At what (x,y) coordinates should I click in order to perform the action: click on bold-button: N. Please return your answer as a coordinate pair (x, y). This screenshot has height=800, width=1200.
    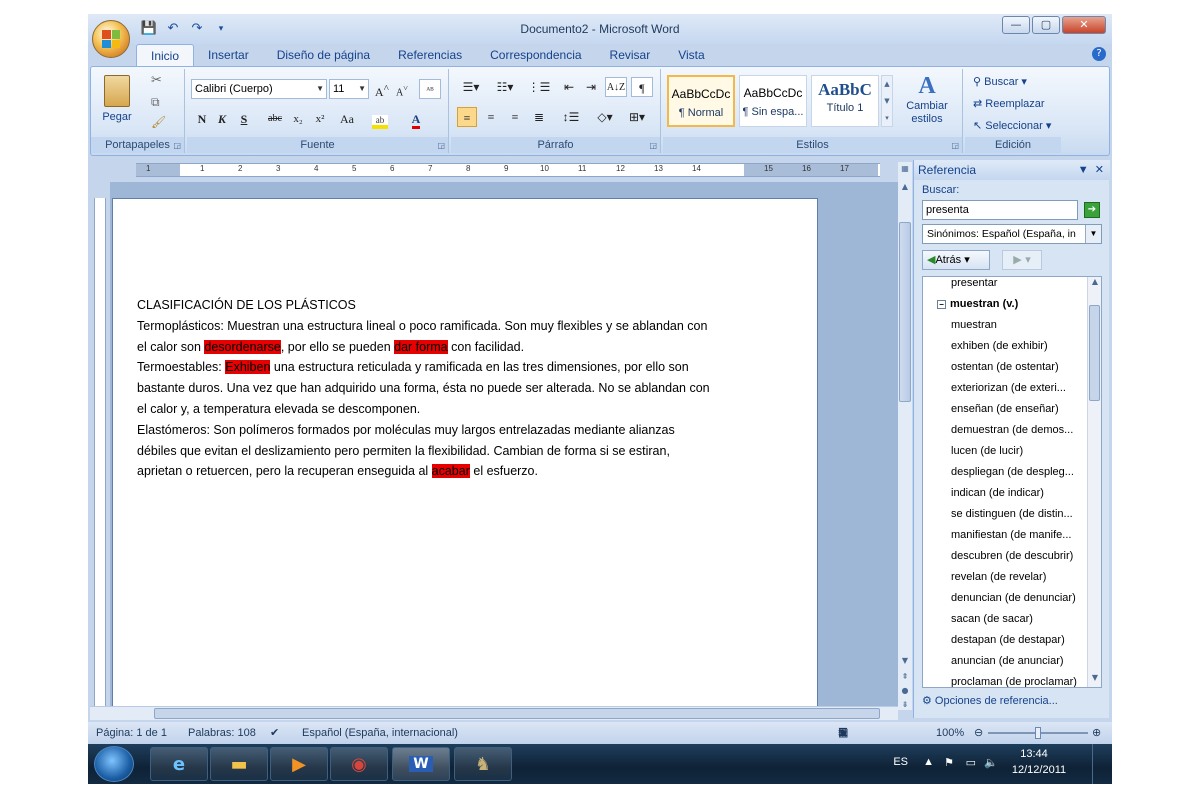
    Looking at the image, I should click on (202, 119).